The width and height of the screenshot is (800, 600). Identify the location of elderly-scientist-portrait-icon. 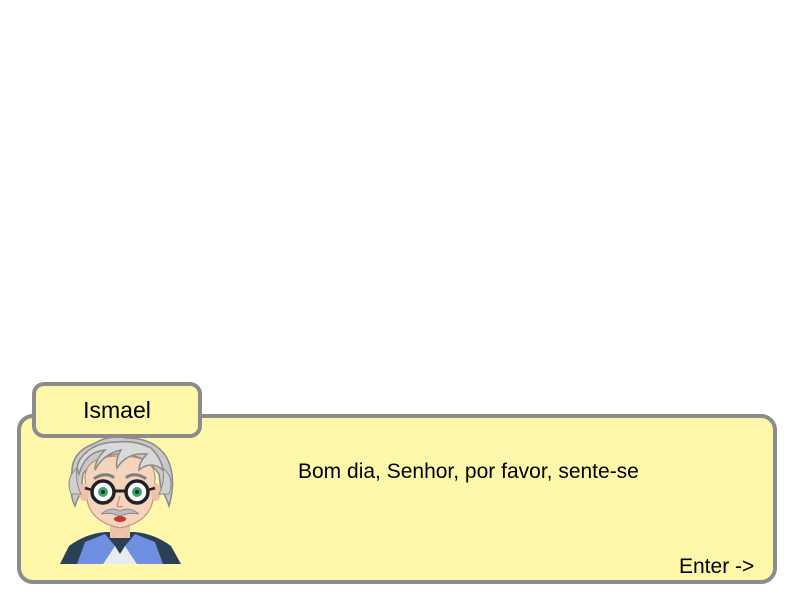
(120, 499).